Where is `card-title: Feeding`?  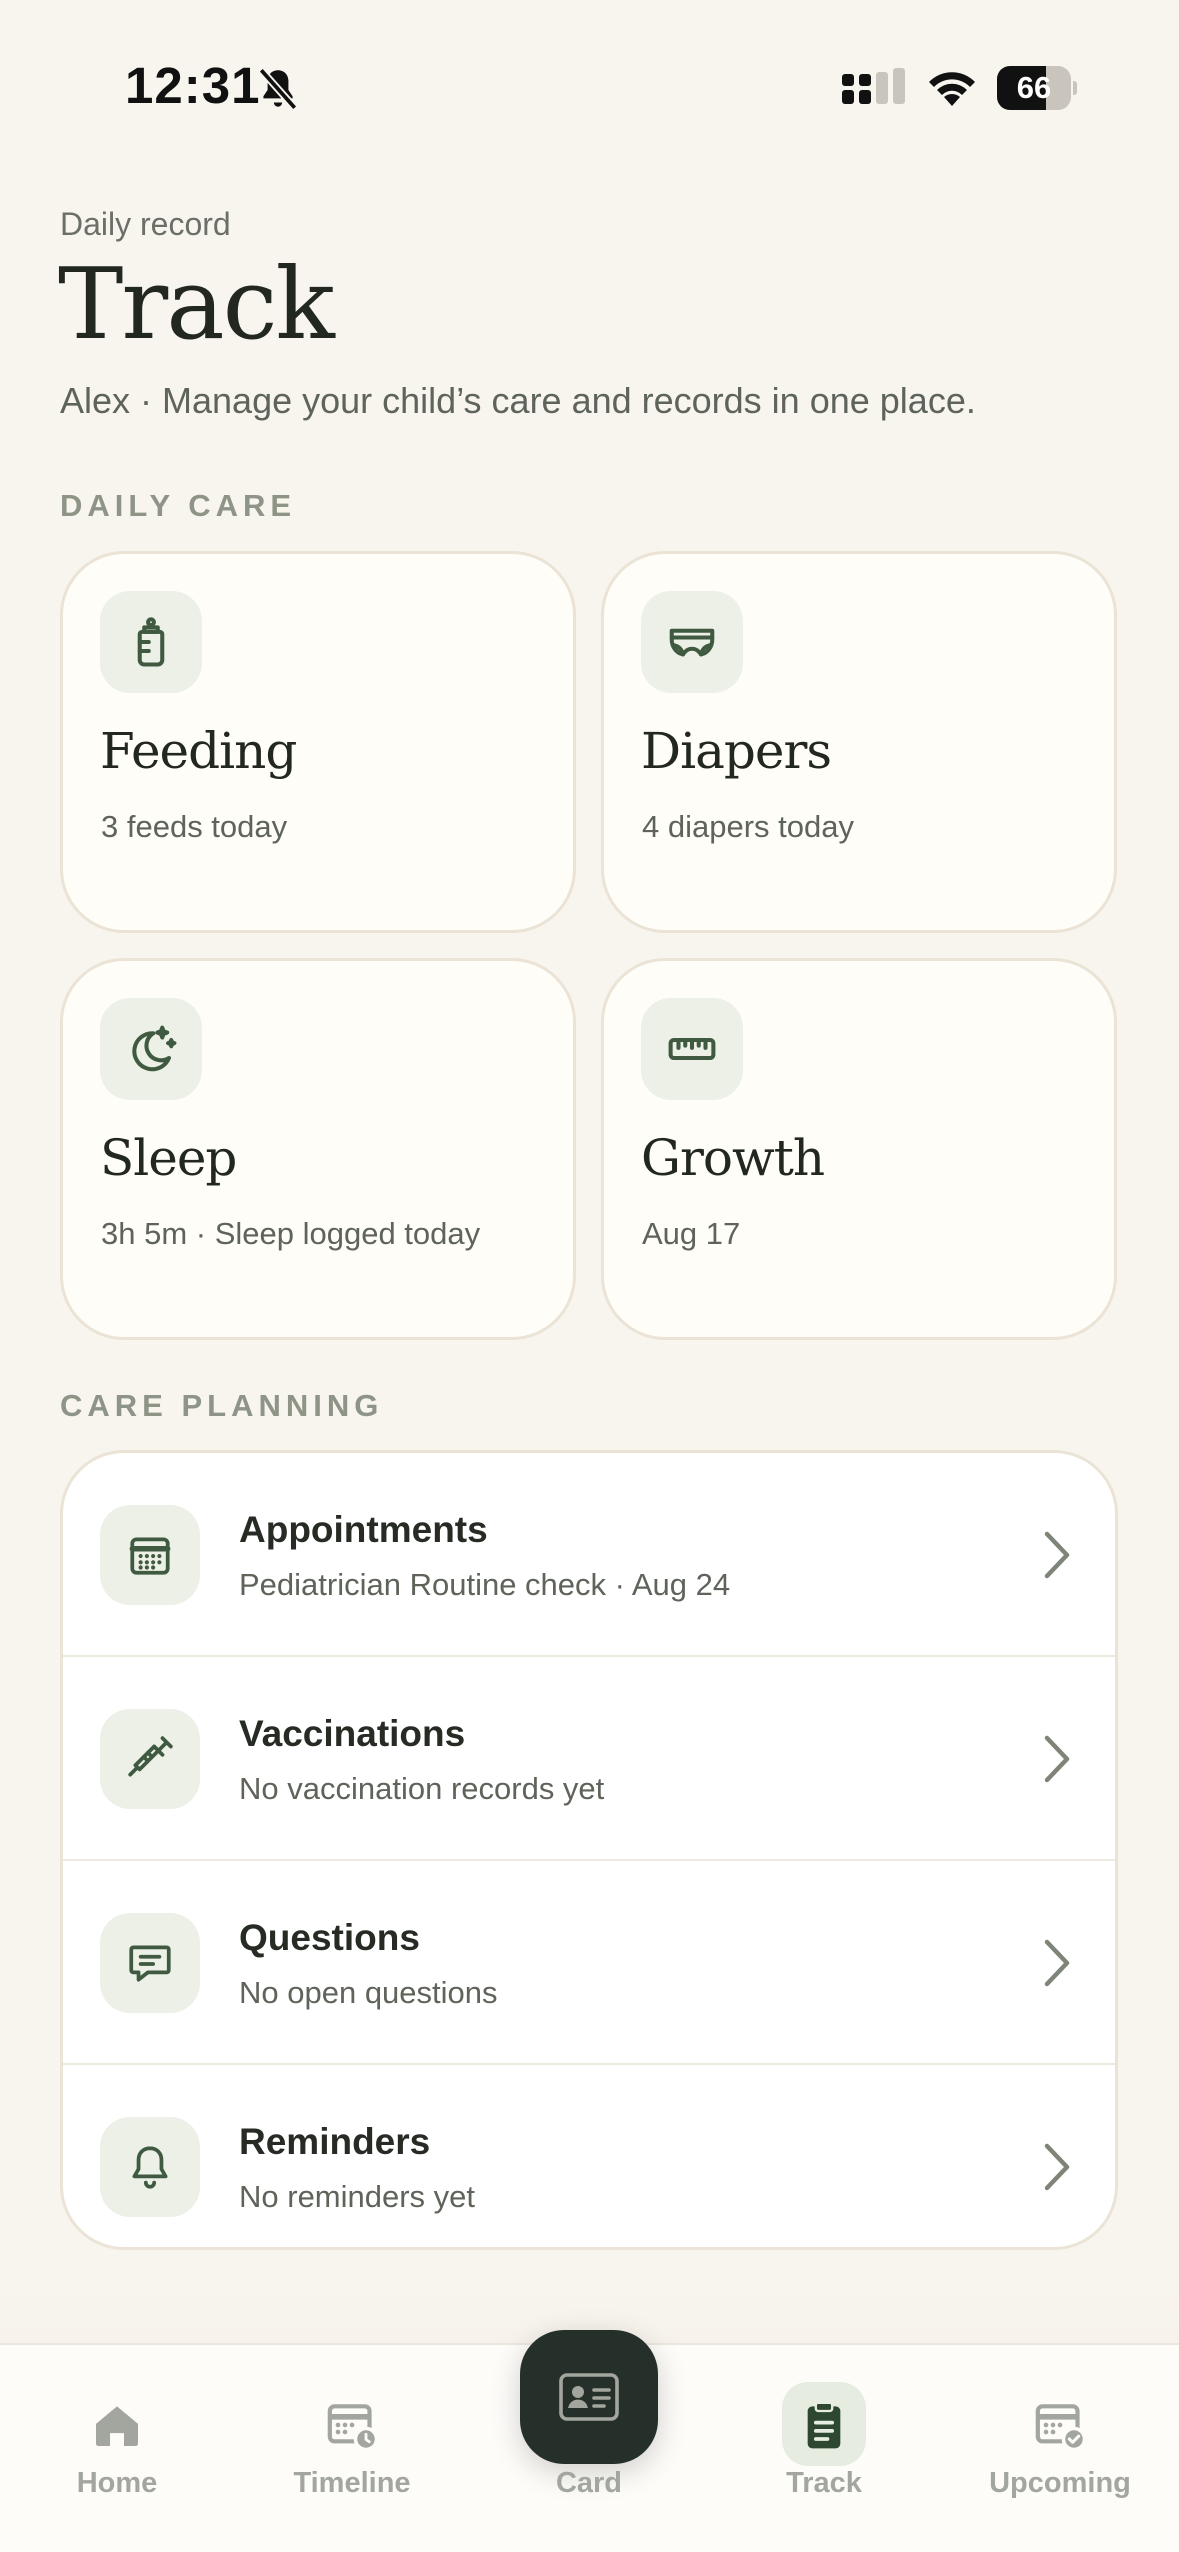 card-title: Feeding is located at coordinates (198, 751).